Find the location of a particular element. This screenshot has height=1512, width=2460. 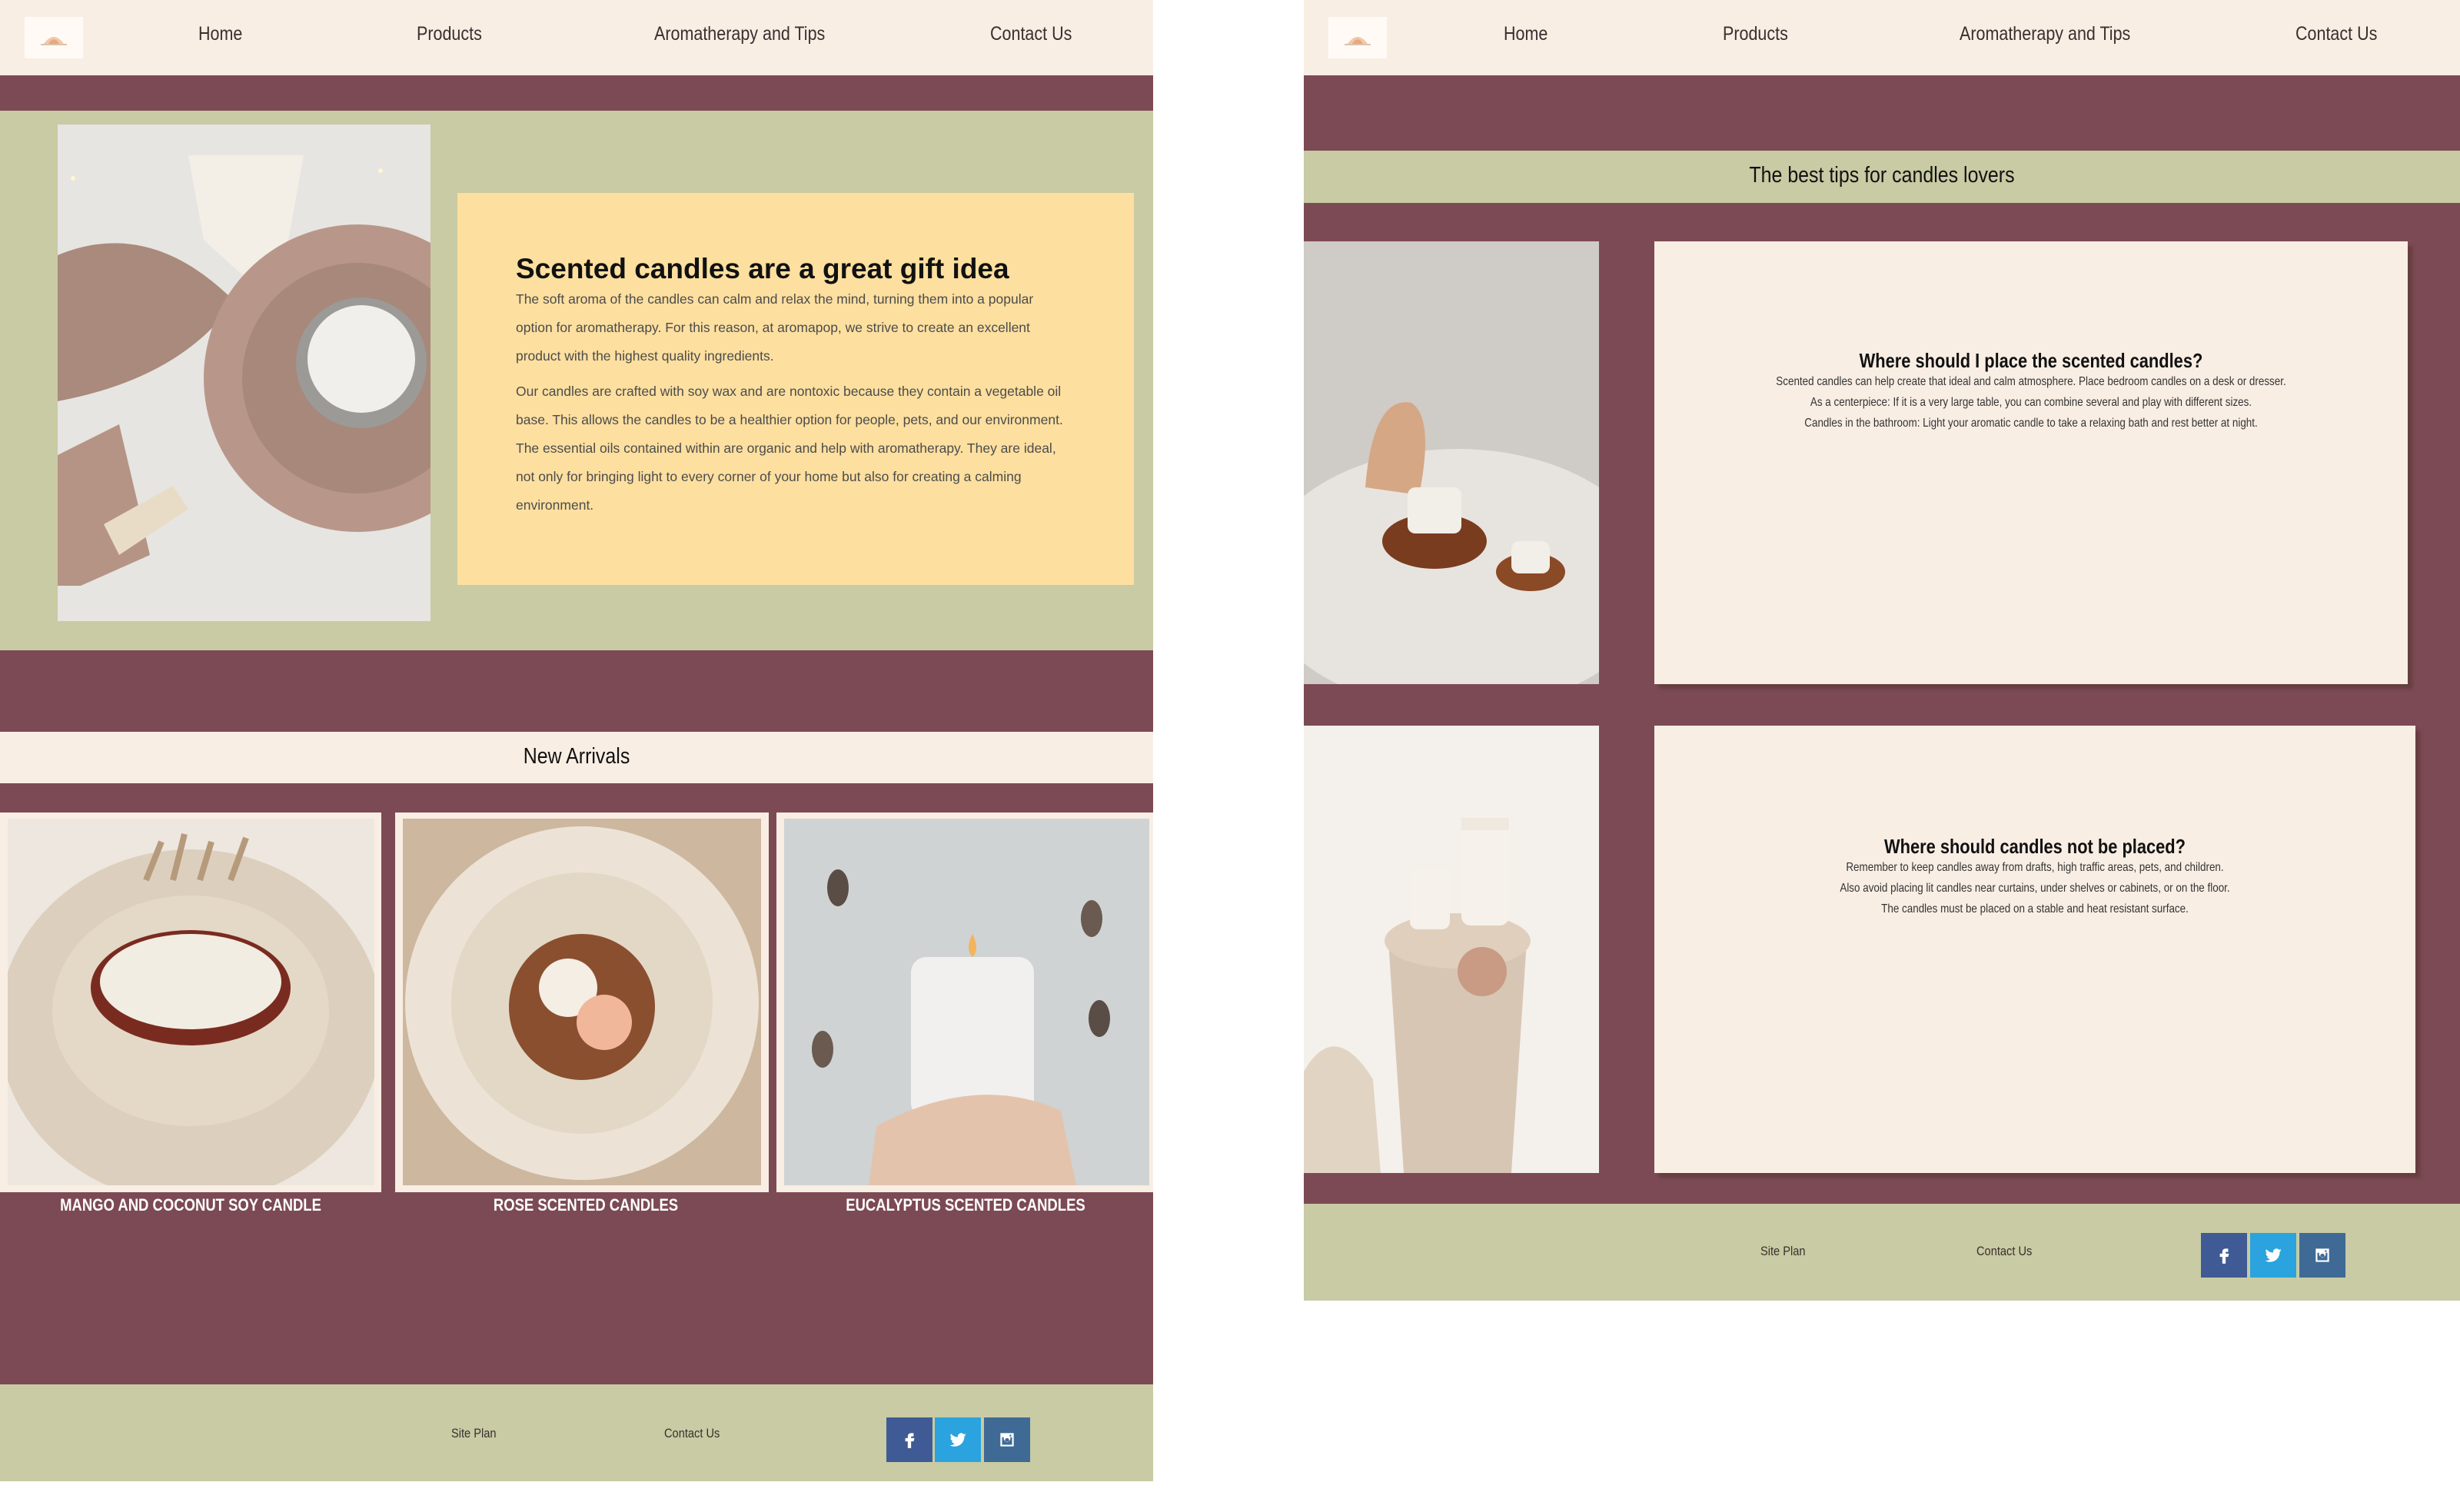

candle-stool-photo is located at coordinates (1451, 949).